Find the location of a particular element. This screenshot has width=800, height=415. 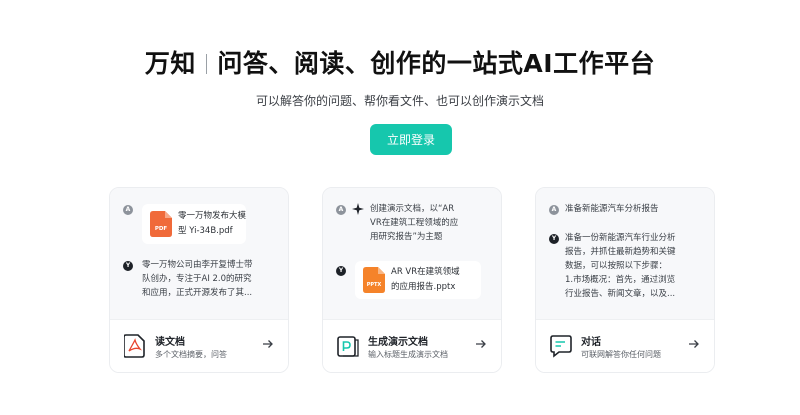

file-chip: PDF 零一万物发布大模 型 Yi-34B.pdf is located at coordinates (194, 224).